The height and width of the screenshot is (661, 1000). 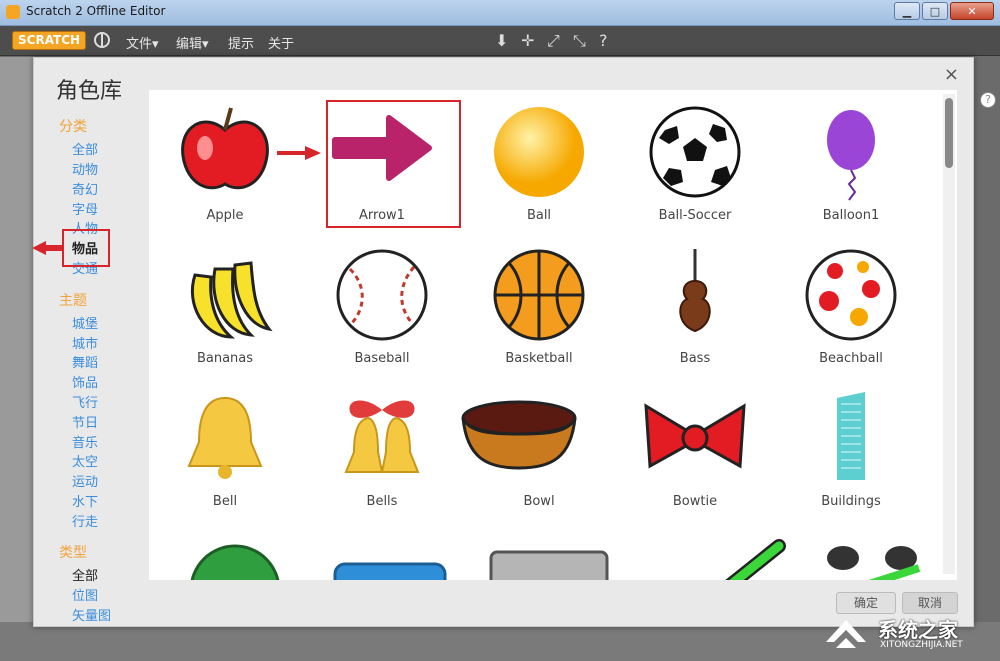 What do you see at coordinates (921, 645) in the screenshot?
I see `watermark-url: XITONGZHIJIA.NET` at bounding box center [921, 645].